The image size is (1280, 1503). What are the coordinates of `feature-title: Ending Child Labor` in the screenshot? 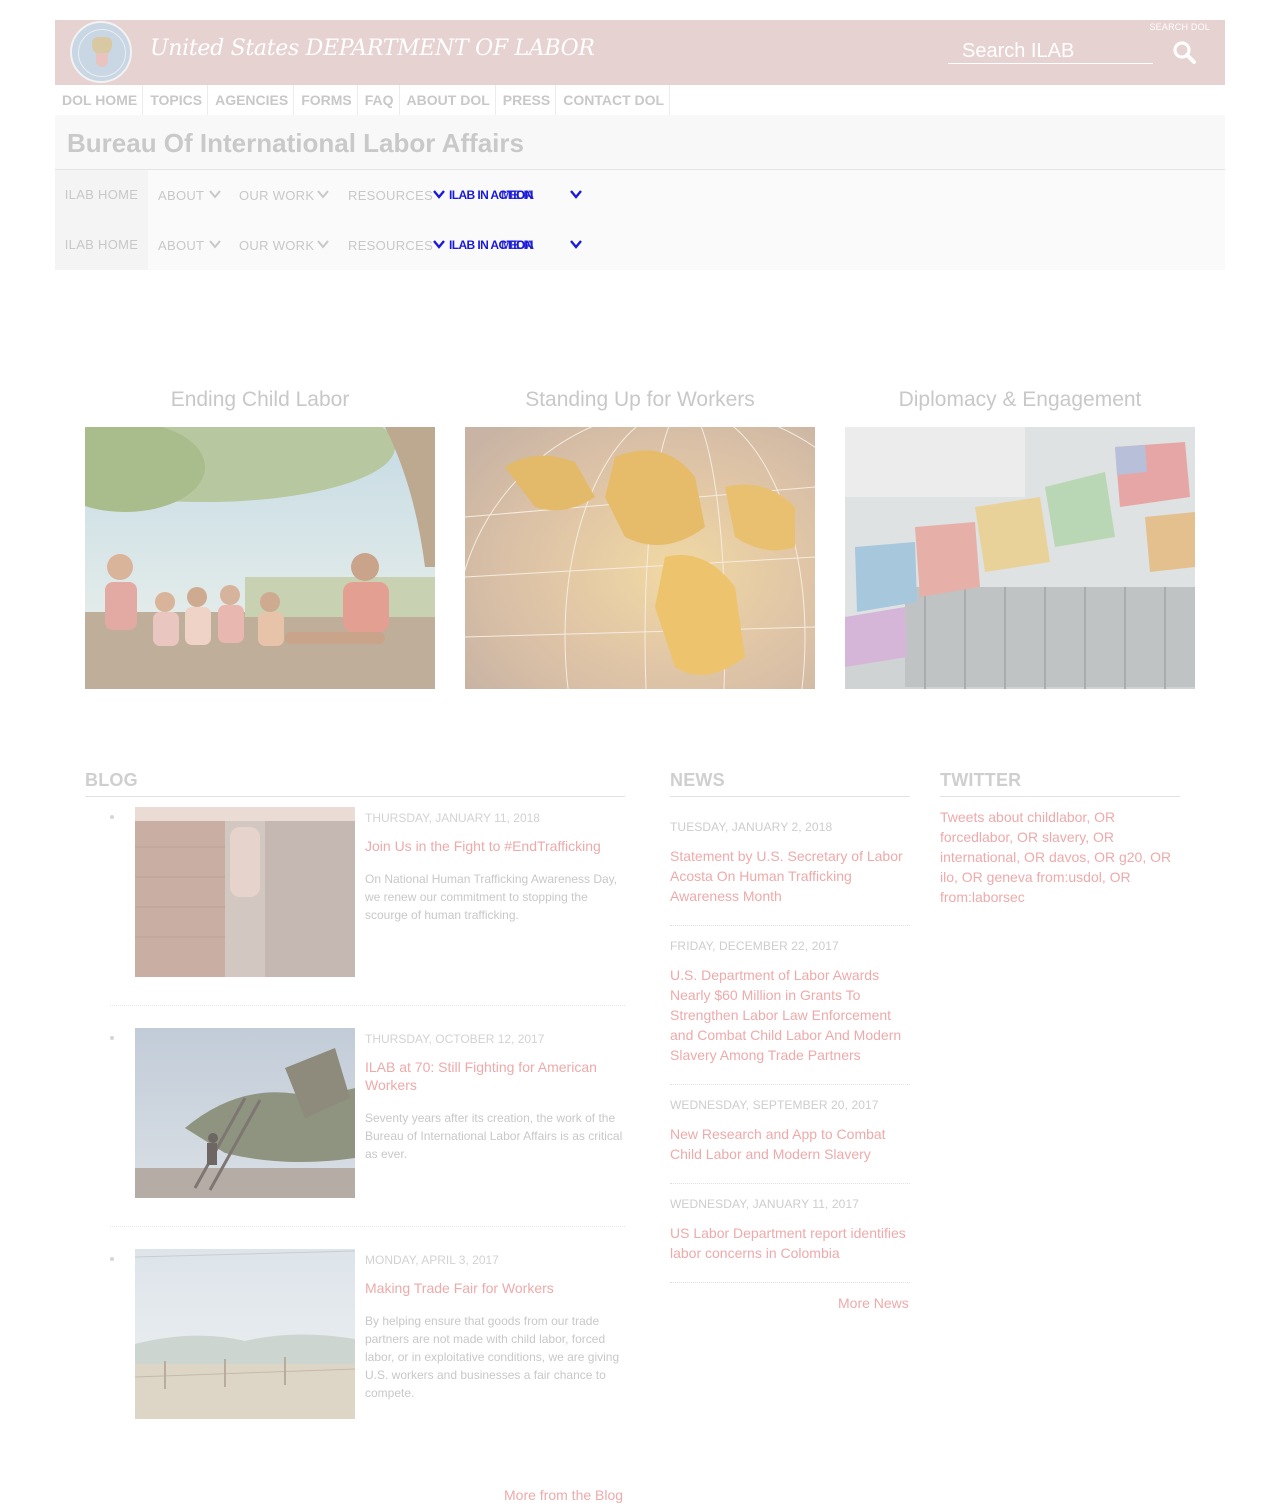 It's located at (260, 407).